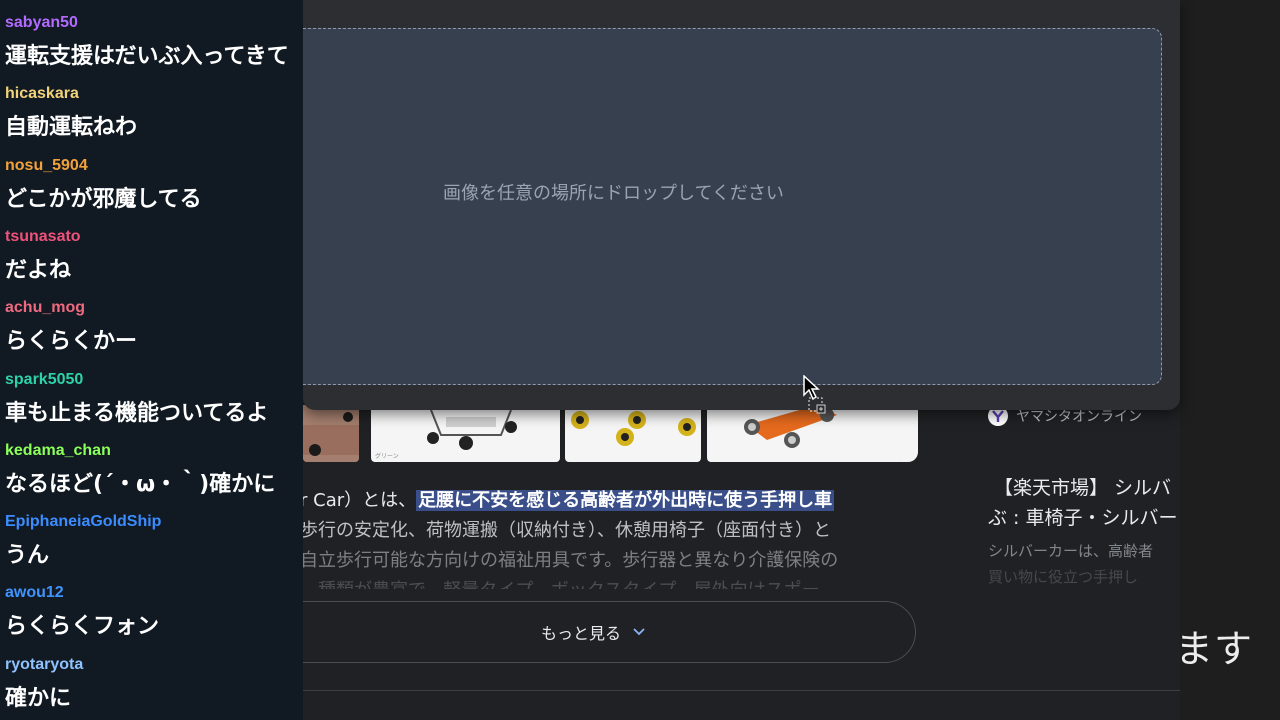  I want to click on card-title: 【楽天市場】 シルバ, so click(1082, 486).